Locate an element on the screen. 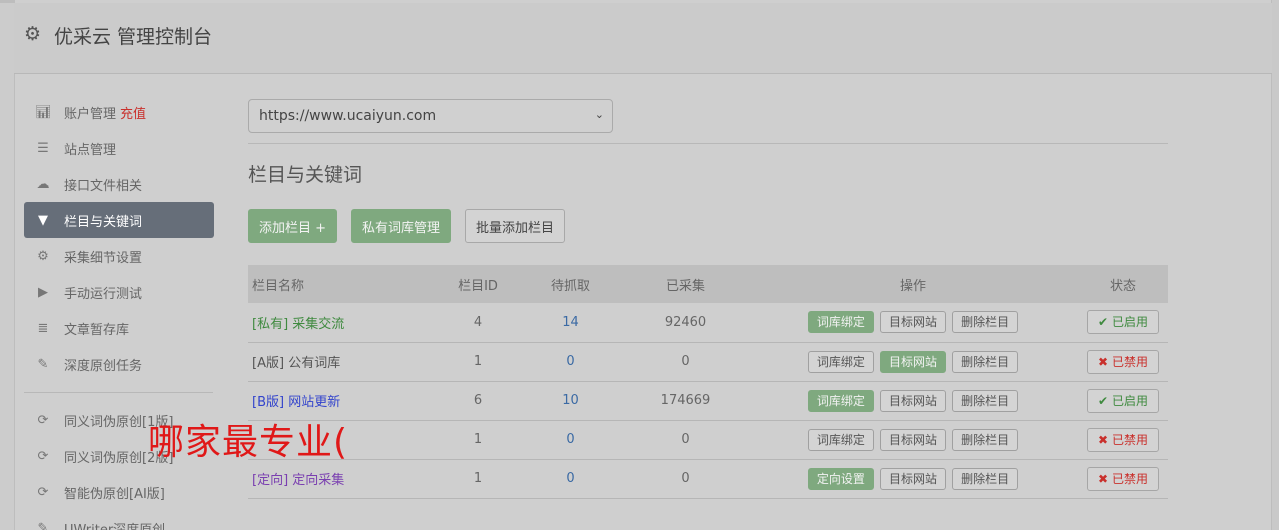 Image resolution: width=1279 pixels, height=530 pixels. pending-count: 10 is located at coordinates (570, 401).